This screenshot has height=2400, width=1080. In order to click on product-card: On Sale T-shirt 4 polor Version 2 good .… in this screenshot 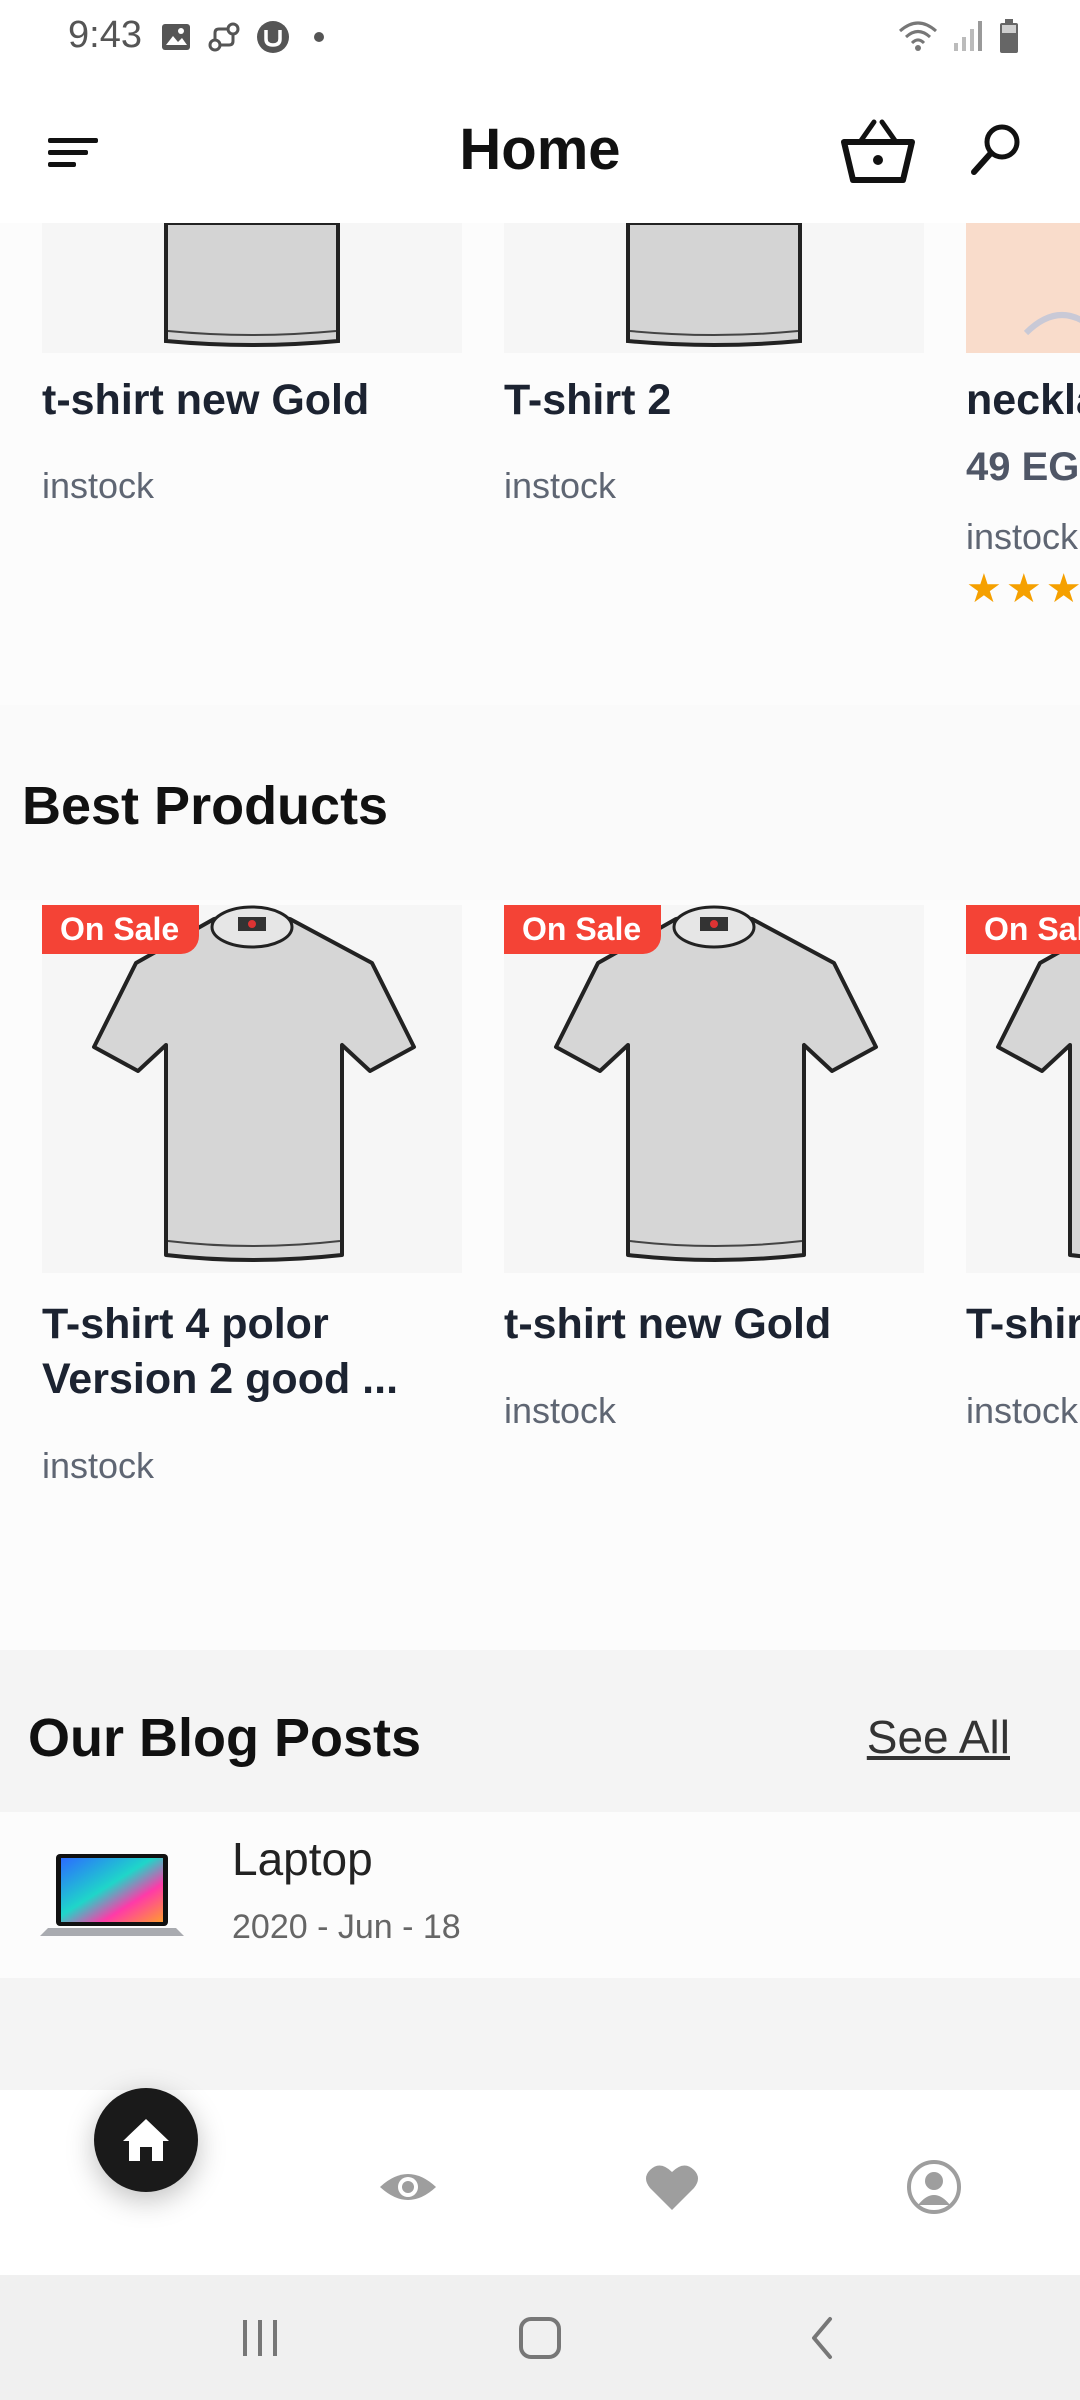, I will do `click(252, 1205)`.